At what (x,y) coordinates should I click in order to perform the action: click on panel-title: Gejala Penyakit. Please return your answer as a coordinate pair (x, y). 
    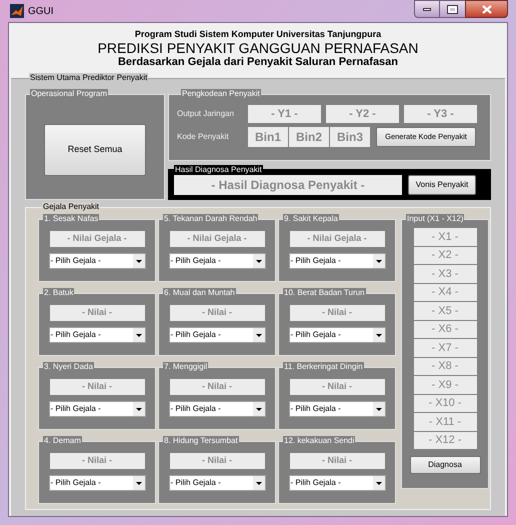
    Looking at the image, I should click on (71, 207).